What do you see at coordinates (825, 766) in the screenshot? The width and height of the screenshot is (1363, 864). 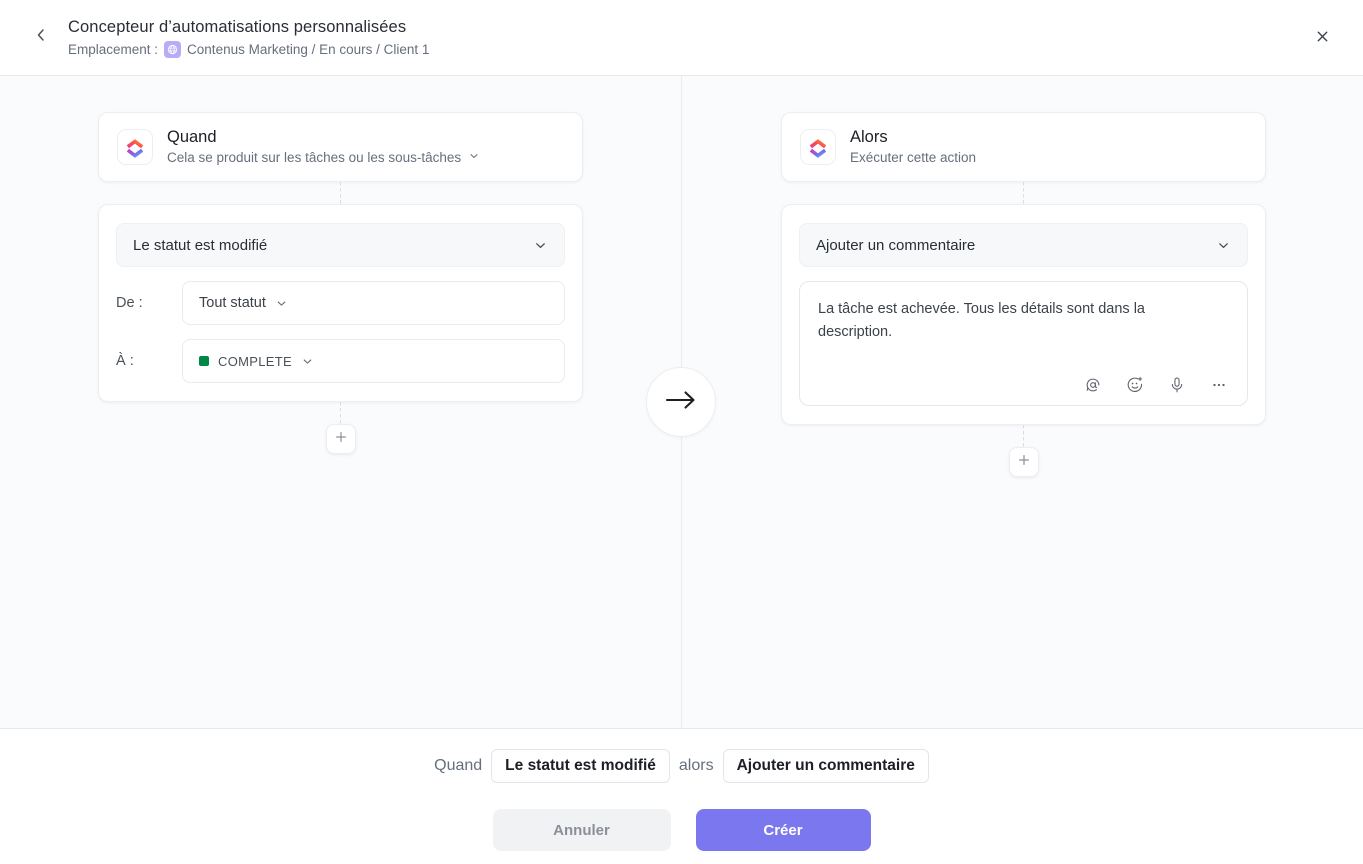 I see `summary-action-chip: Ajouter un commentaire` at bounding box center [825, 766].